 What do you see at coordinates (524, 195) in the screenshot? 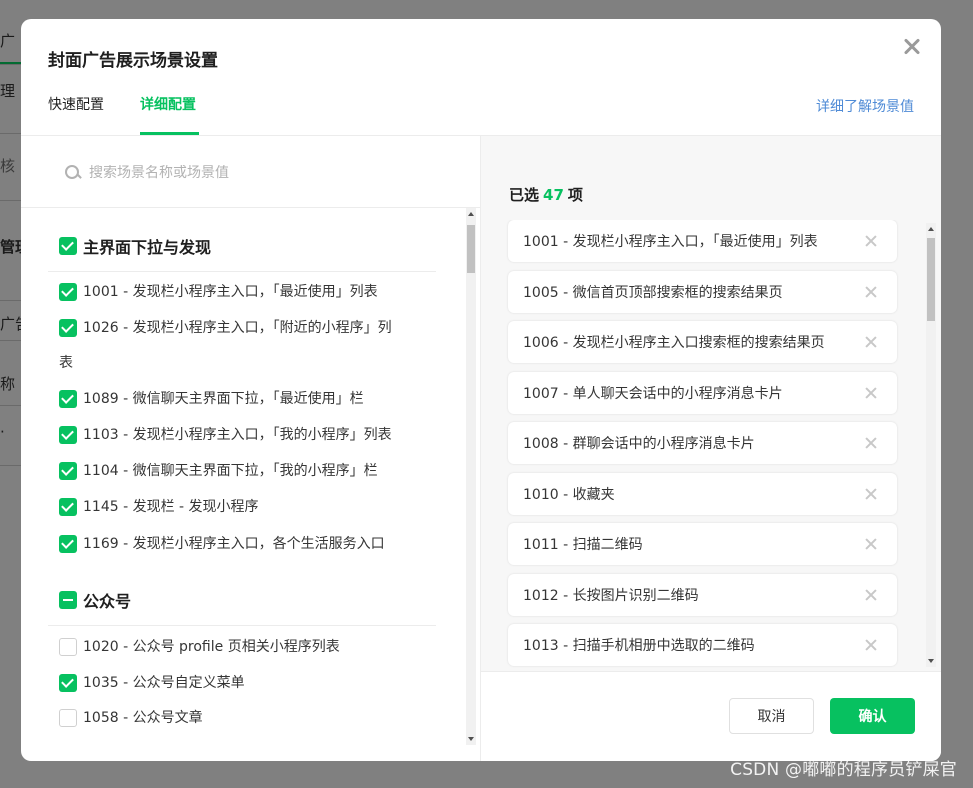
I see `selected-prefix: 已选` at bounding box center [524, 195].